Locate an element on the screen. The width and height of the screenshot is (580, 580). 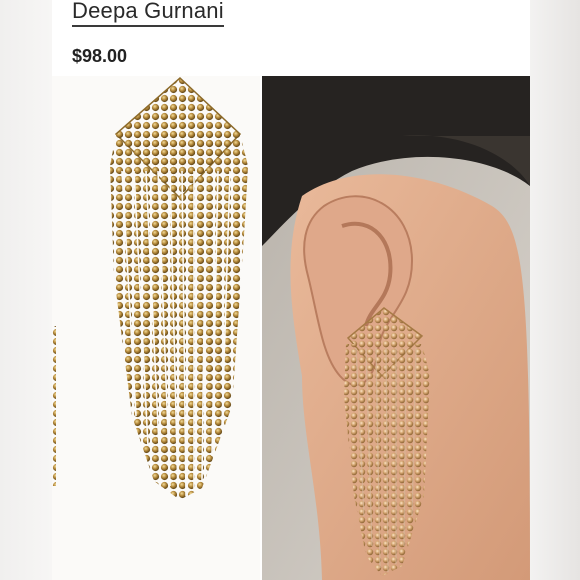
right-margin is located at coordinates (555, 290).